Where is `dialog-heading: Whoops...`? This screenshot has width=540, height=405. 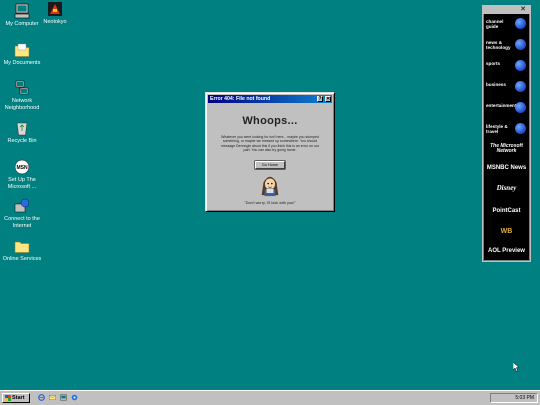 dialog-heading: Whoops... is located at coordinates (270, 121).